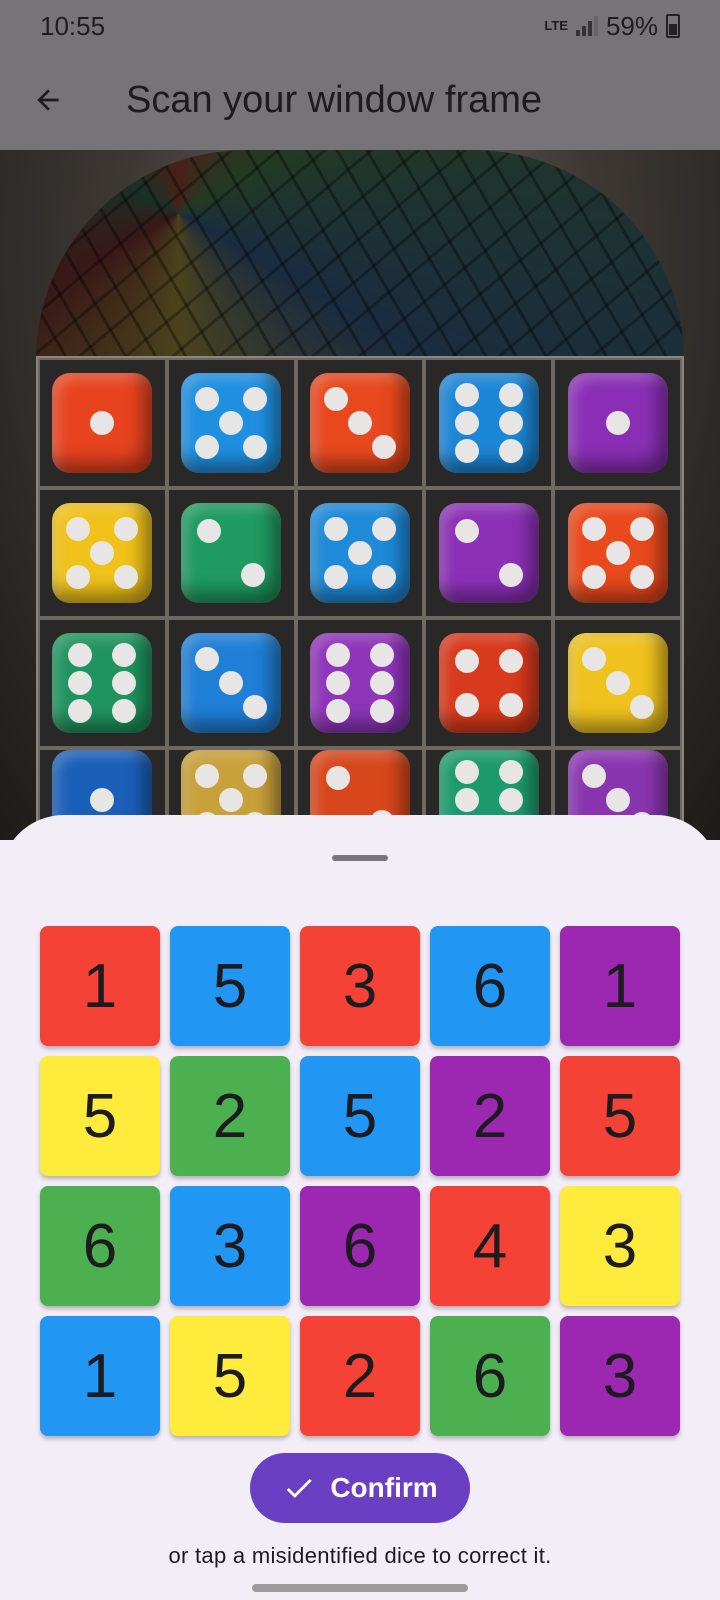  Describe the element at coordinates (384, 1487) in the screenshot. I see `confirm-label: Confirm` at that location.